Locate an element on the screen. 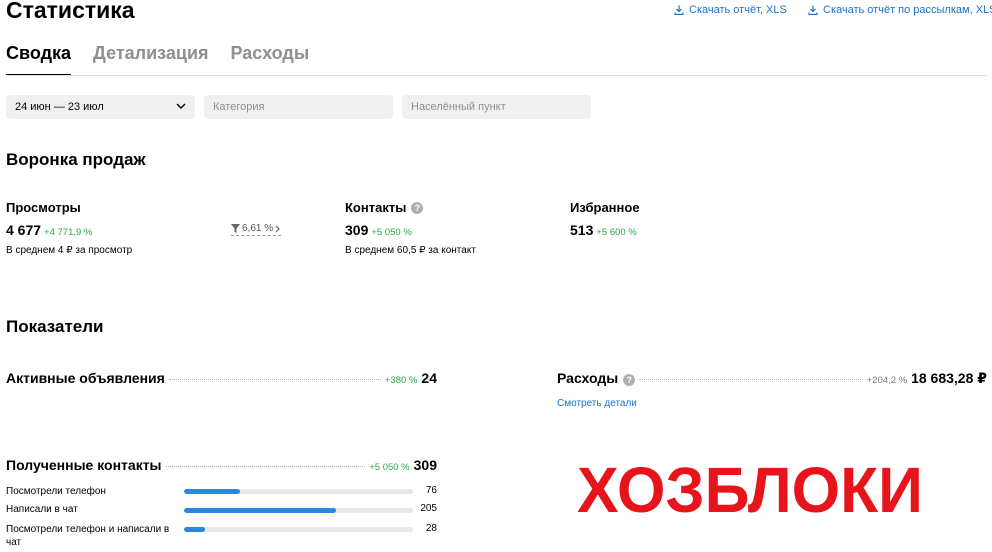  contacts-label-row: Контакты ? is located at coordinates (410, 208).